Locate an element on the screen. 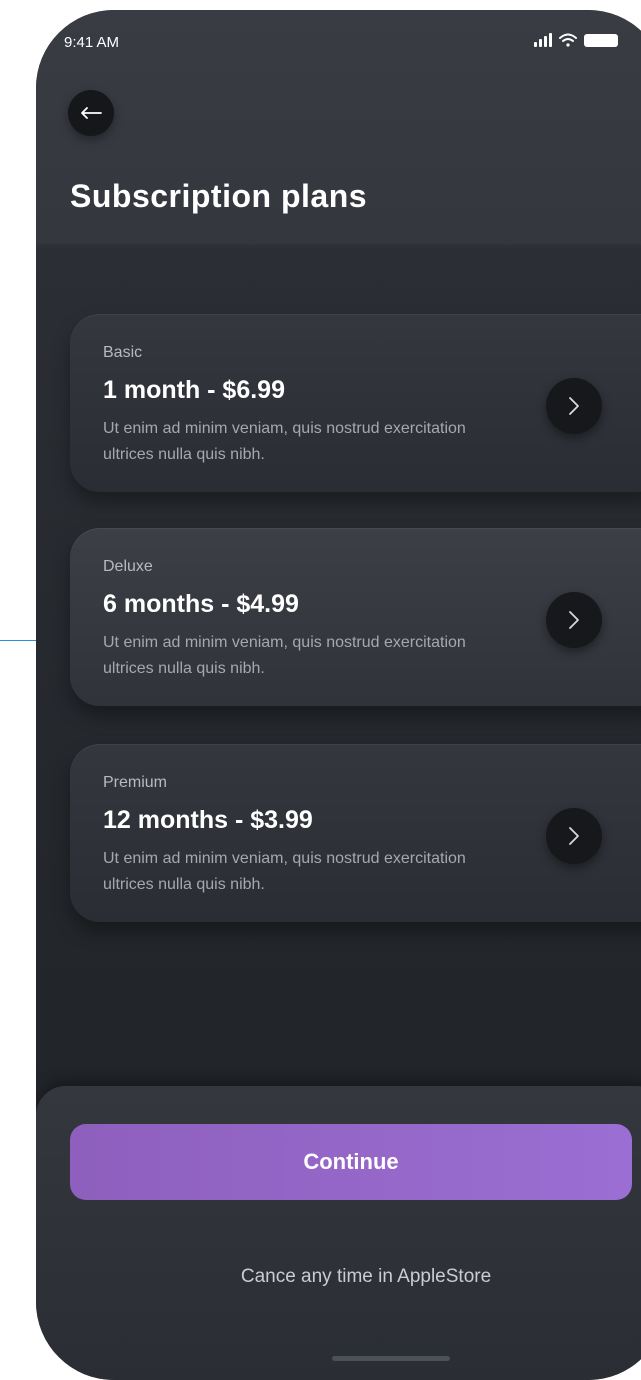 This screenshot has height=1380, width=641. wifi-icon is located at coordinates (568, 40).